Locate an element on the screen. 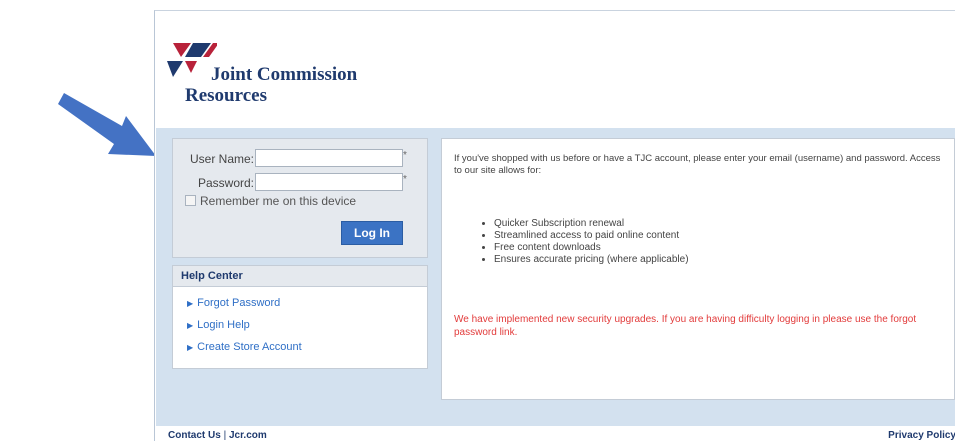 The width and height of the screenshot is (955, 441). footer-links: Contact Us | Jcr.com is located at coordinates (217, 435).